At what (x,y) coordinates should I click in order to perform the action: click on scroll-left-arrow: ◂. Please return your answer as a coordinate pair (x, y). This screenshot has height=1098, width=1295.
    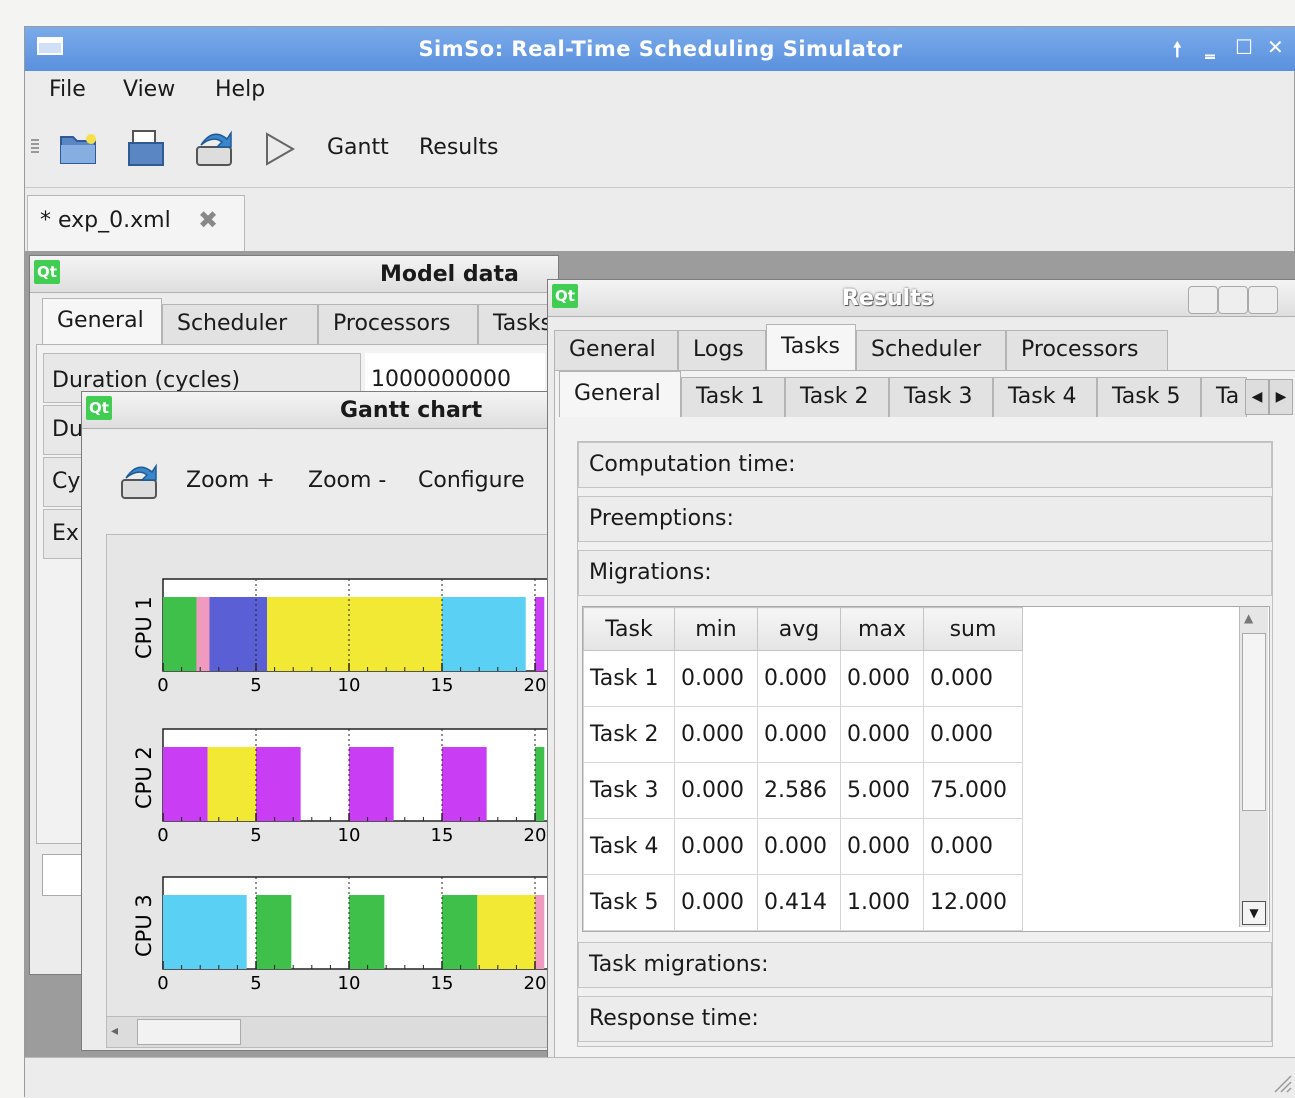
    Looking at the image, I should click on (114, 1031).